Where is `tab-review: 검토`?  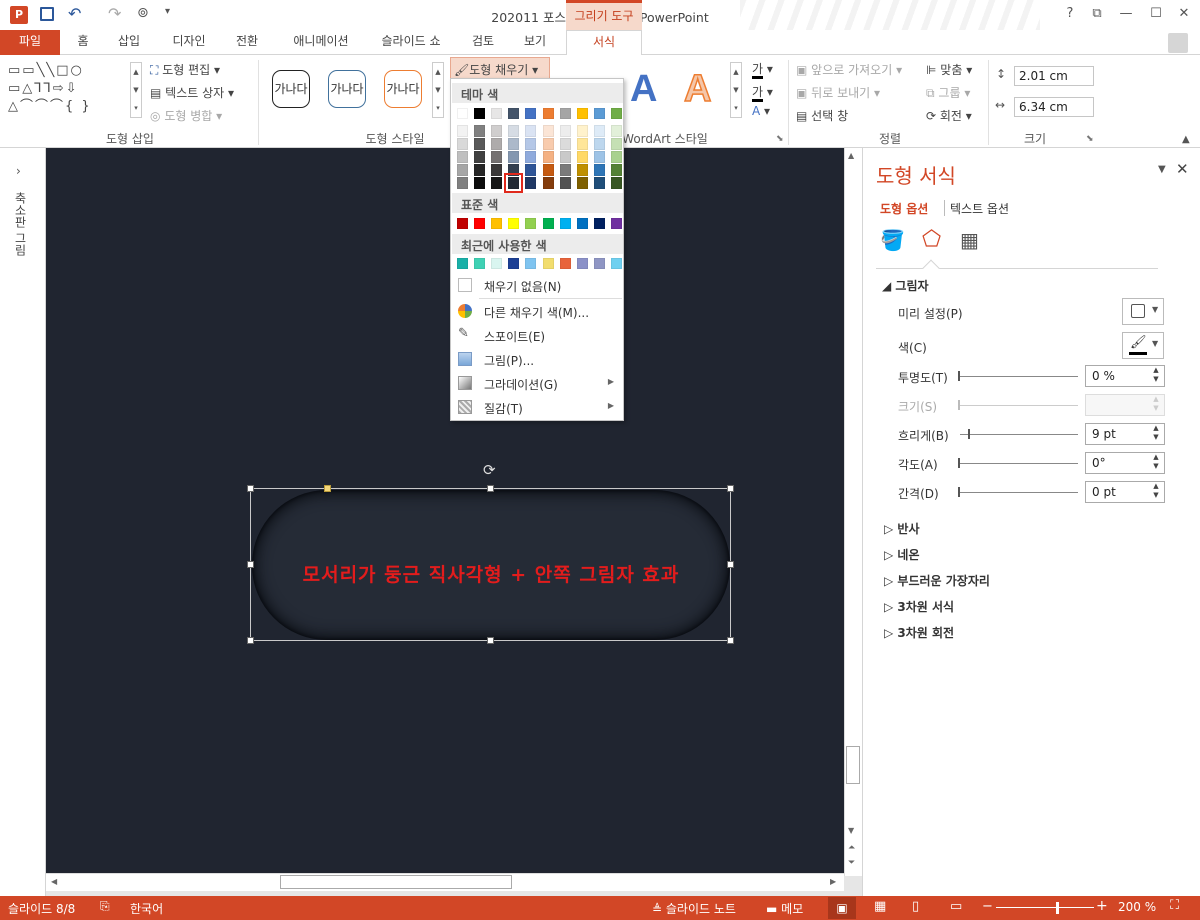
tab-review: 검토 is located at coordinates (483, 42).